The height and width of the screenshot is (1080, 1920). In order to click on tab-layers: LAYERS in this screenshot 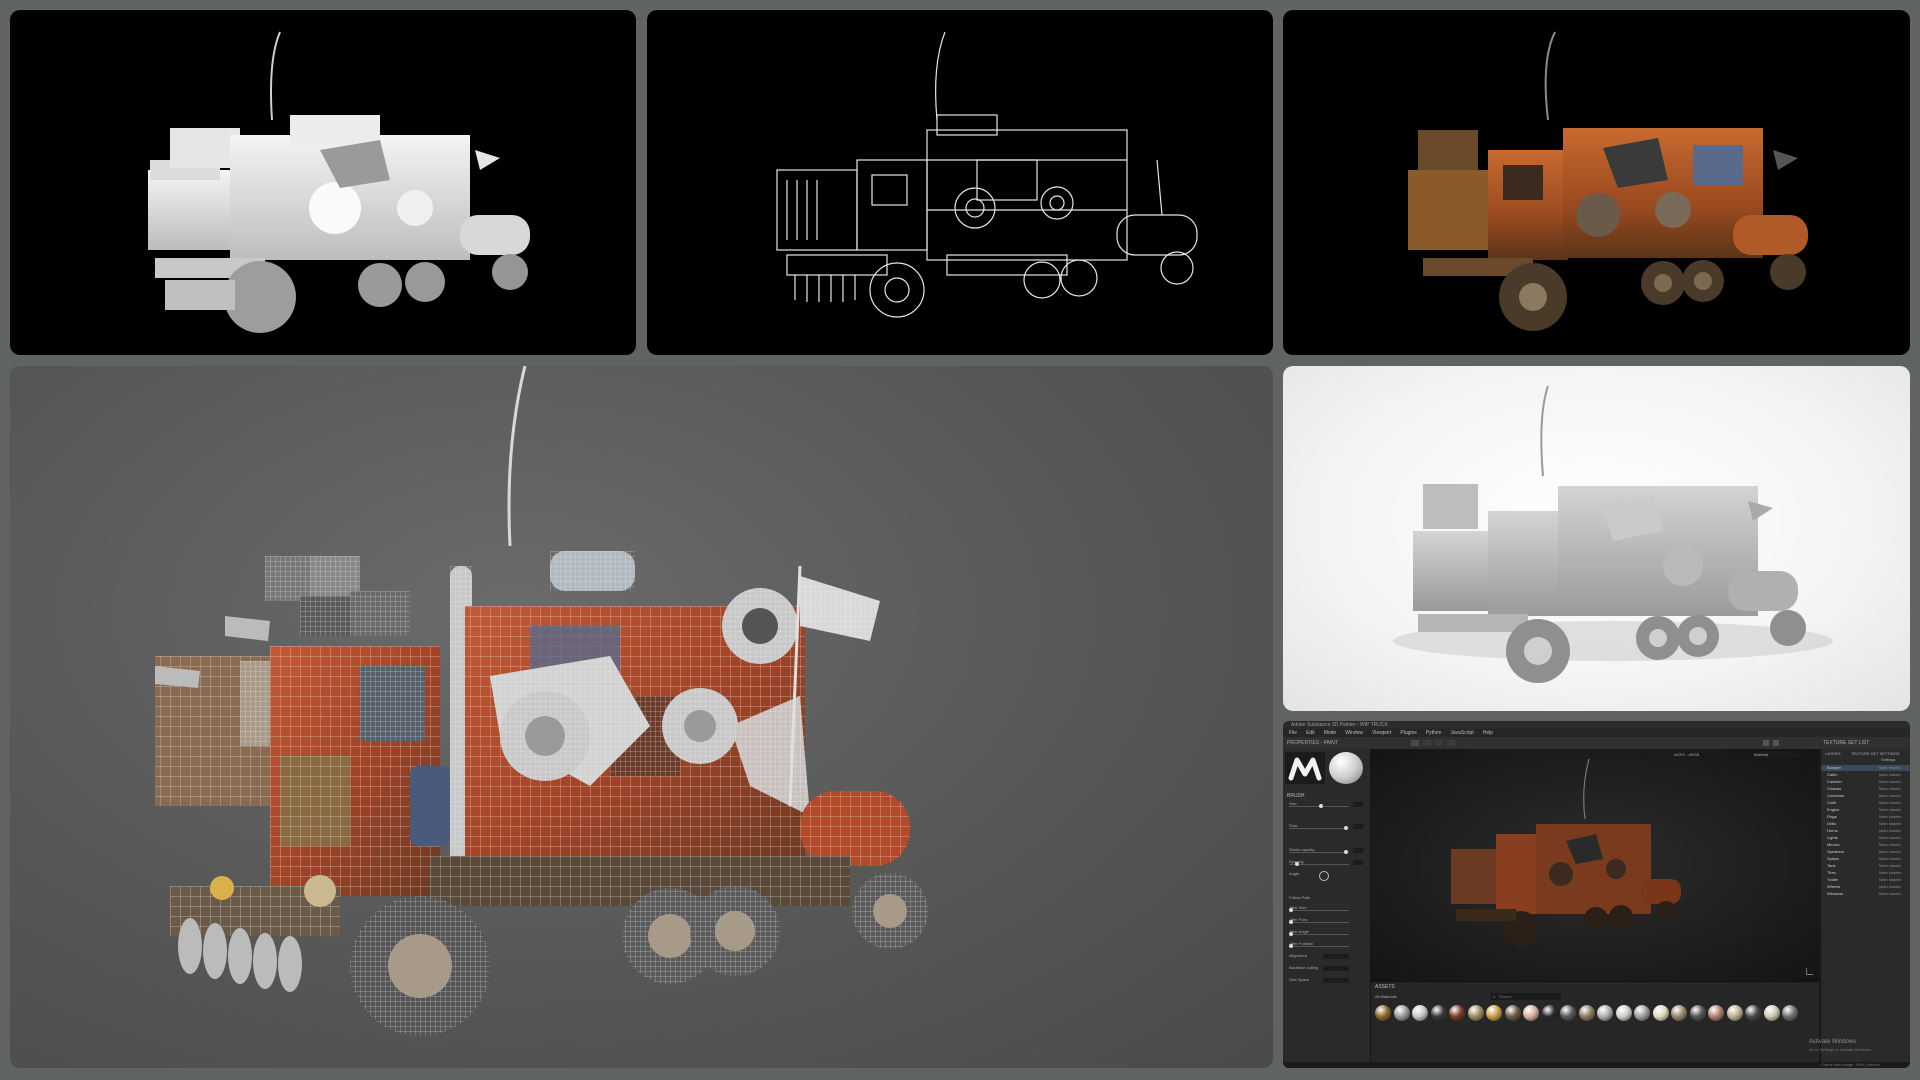, I will do `click(1833, 753)`.